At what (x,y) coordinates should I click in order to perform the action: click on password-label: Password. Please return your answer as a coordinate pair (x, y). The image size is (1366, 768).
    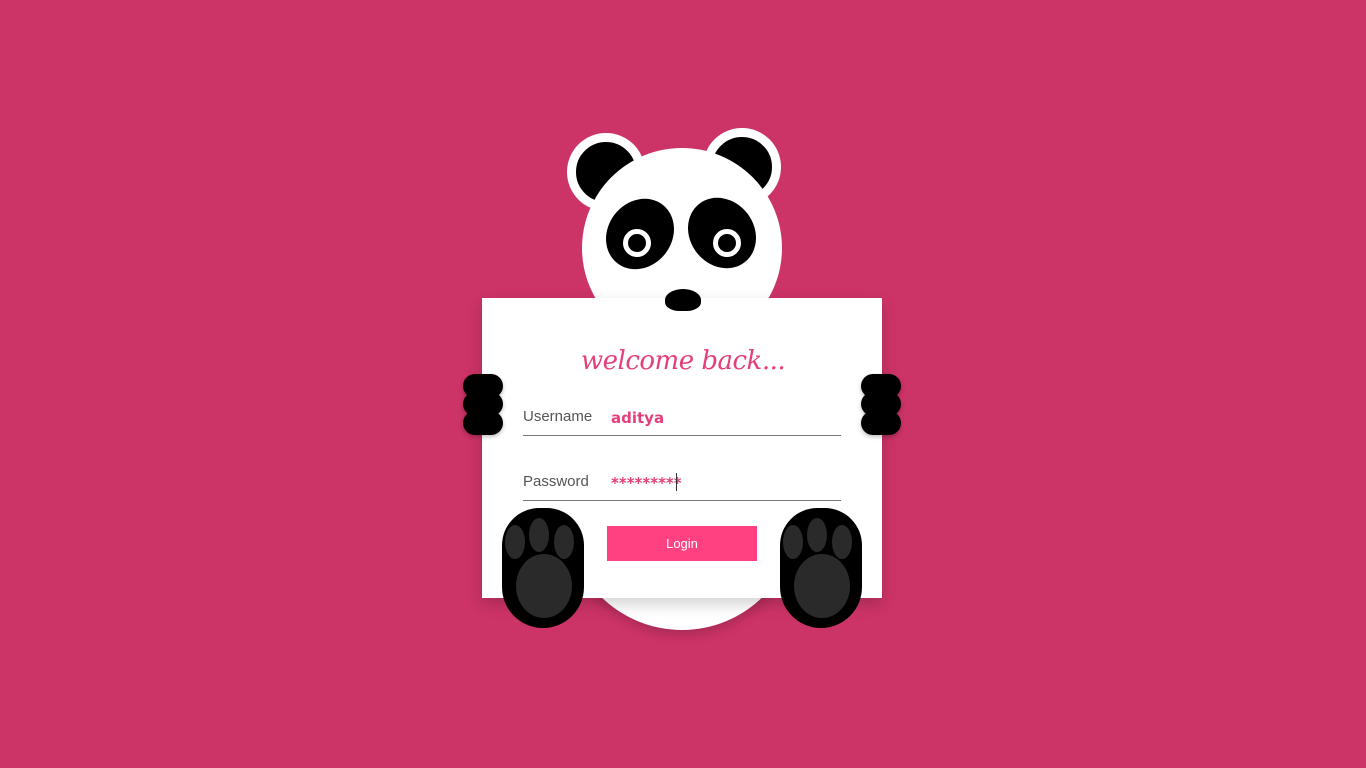
    Looking at the image, I should click on (556, 481).